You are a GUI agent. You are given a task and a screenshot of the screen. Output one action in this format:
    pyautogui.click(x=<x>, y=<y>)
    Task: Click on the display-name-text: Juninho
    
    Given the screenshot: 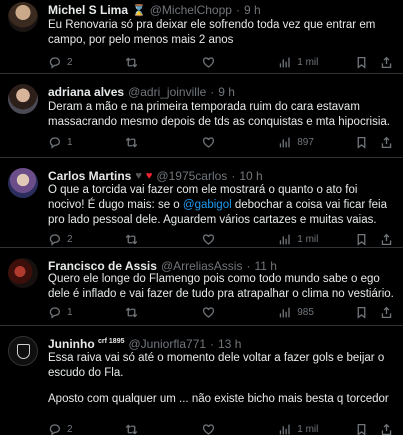 What is the action you would take?
    pyautogui.click(x=71, y=344)
    